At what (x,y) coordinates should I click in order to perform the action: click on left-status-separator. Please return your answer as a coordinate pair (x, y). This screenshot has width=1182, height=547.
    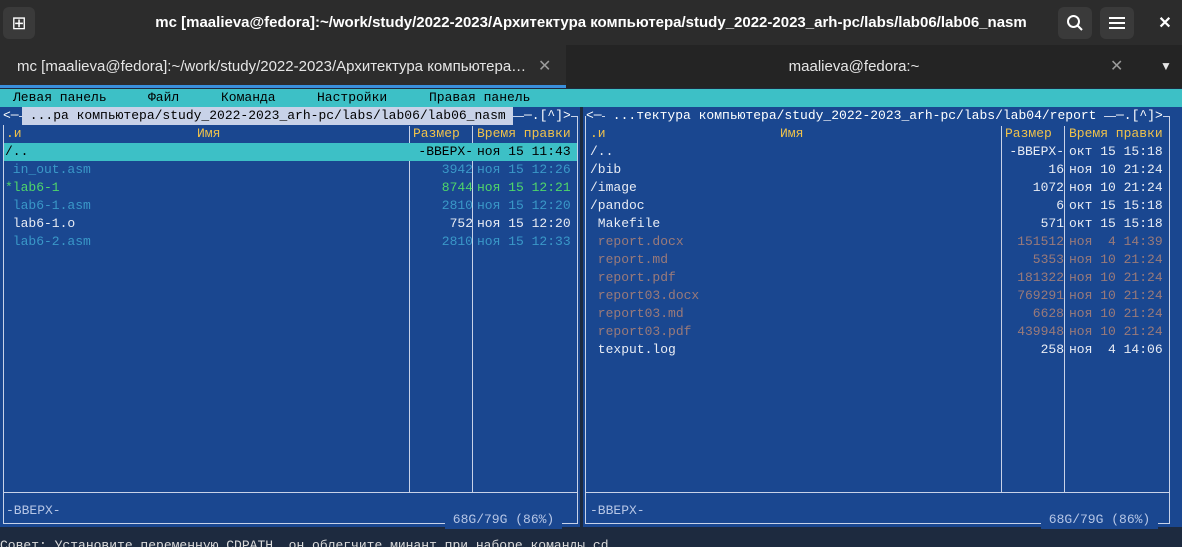
    Looking at the image, I should click on (290, 492).